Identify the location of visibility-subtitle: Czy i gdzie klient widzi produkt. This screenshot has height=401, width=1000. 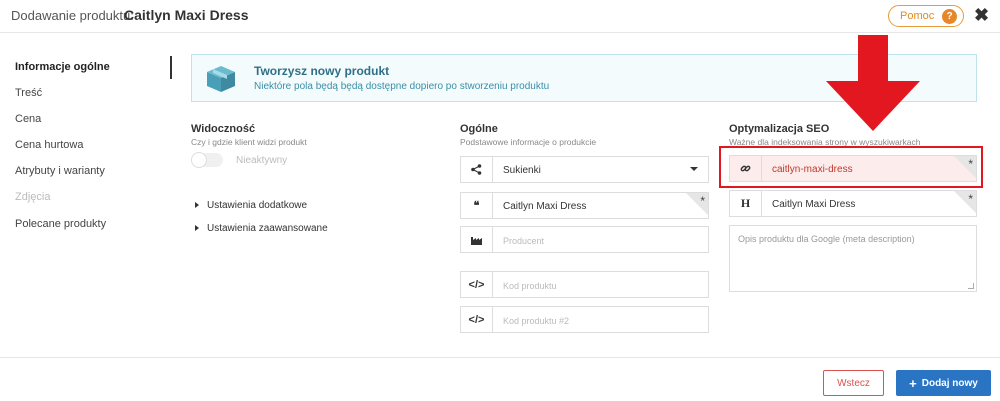
(249, 142).